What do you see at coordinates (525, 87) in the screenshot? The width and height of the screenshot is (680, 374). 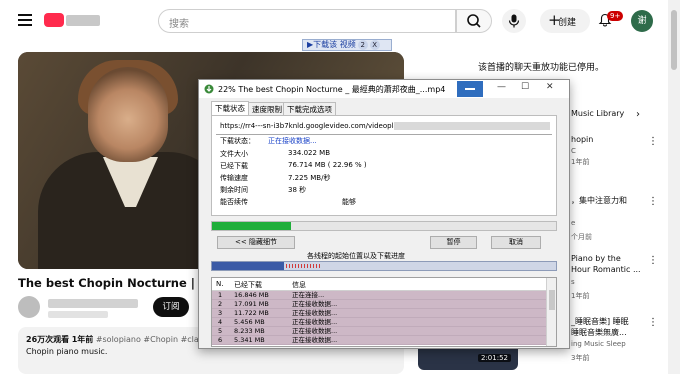 I see `maximize-icon: ☐` at bounding box center [525, 87].